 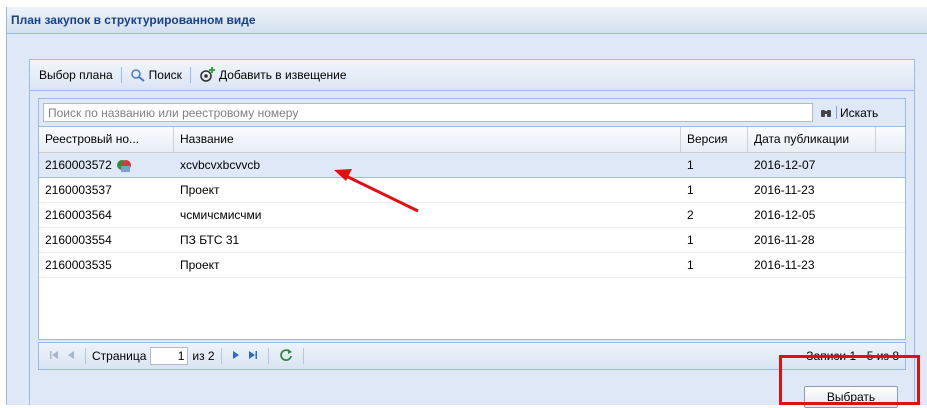 I want to click on select-plan-label: Выбор плана, so click(x=76, y=75).